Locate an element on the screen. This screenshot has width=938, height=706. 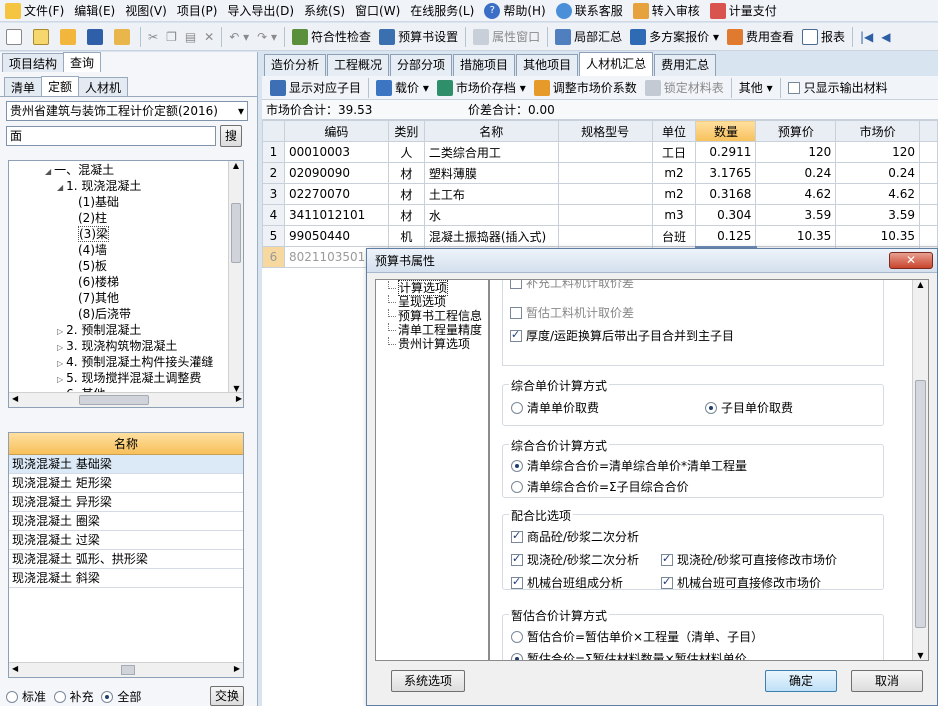
table-row: 4 3411012101 材水 m3 0.304 3.59 3.59 is located at coordinates (600, 215).